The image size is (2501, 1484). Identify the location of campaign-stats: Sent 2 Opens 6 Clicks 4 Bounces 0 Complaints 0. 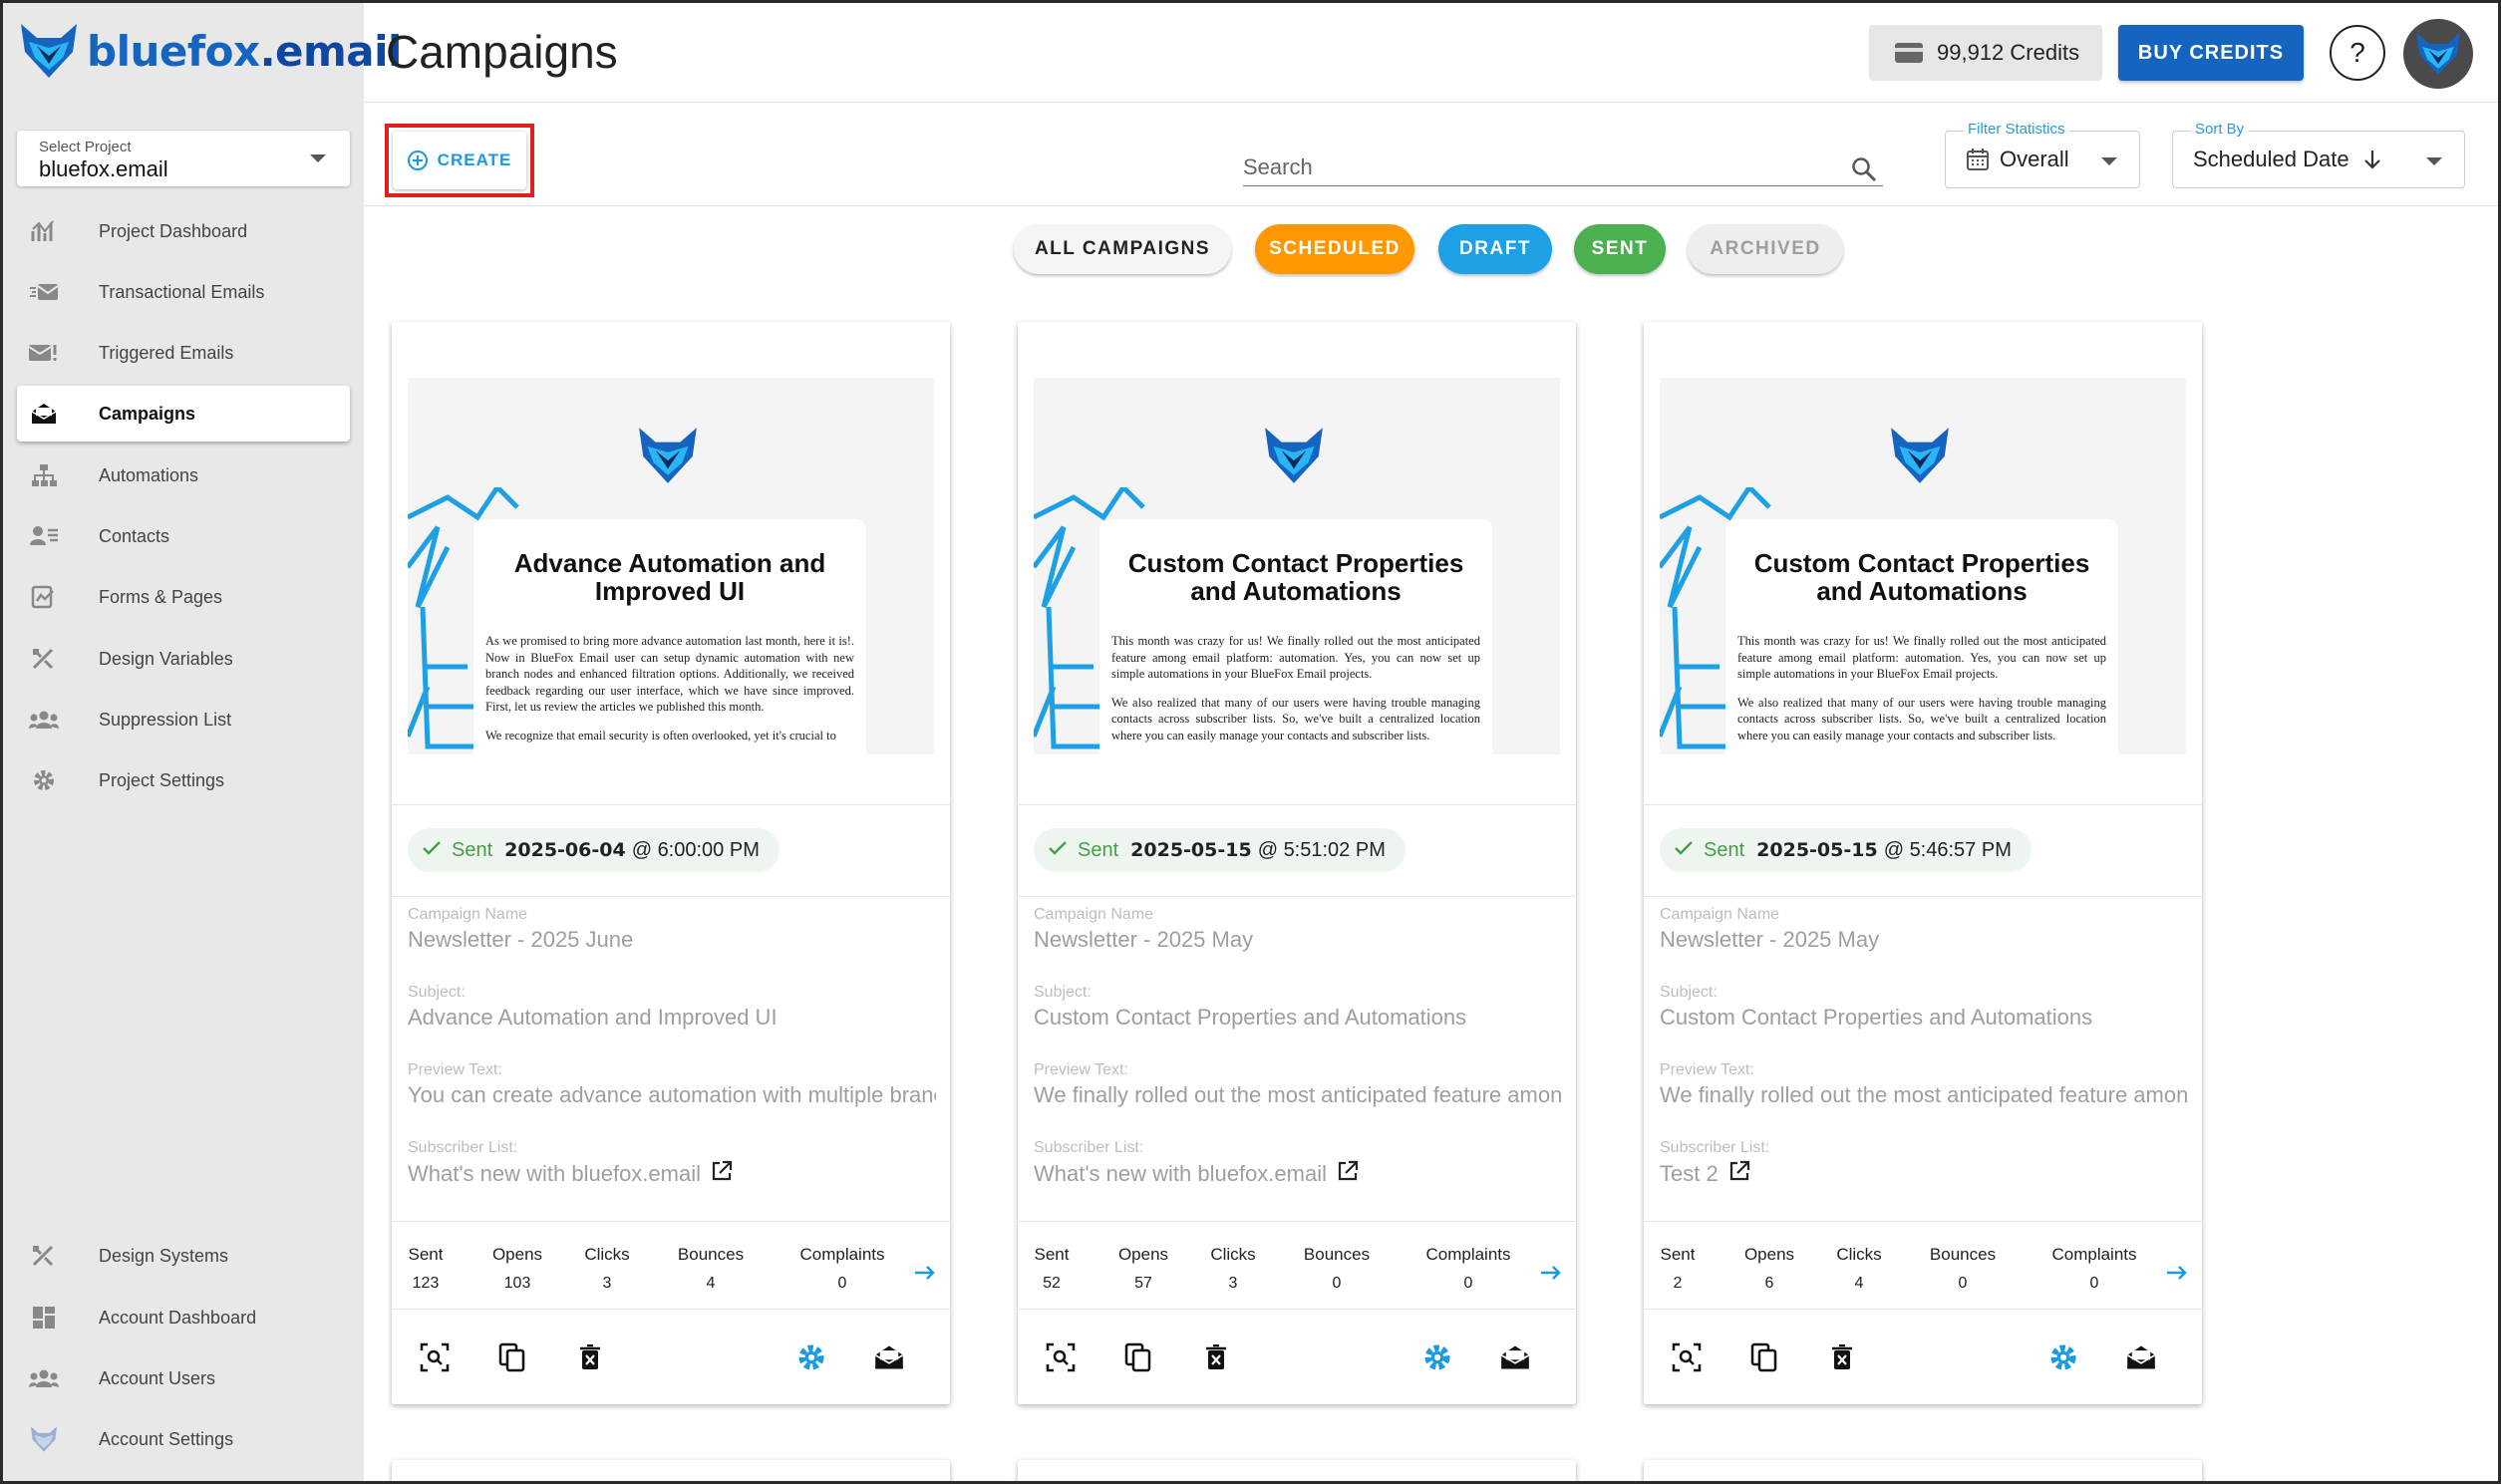
(1923, 1271).